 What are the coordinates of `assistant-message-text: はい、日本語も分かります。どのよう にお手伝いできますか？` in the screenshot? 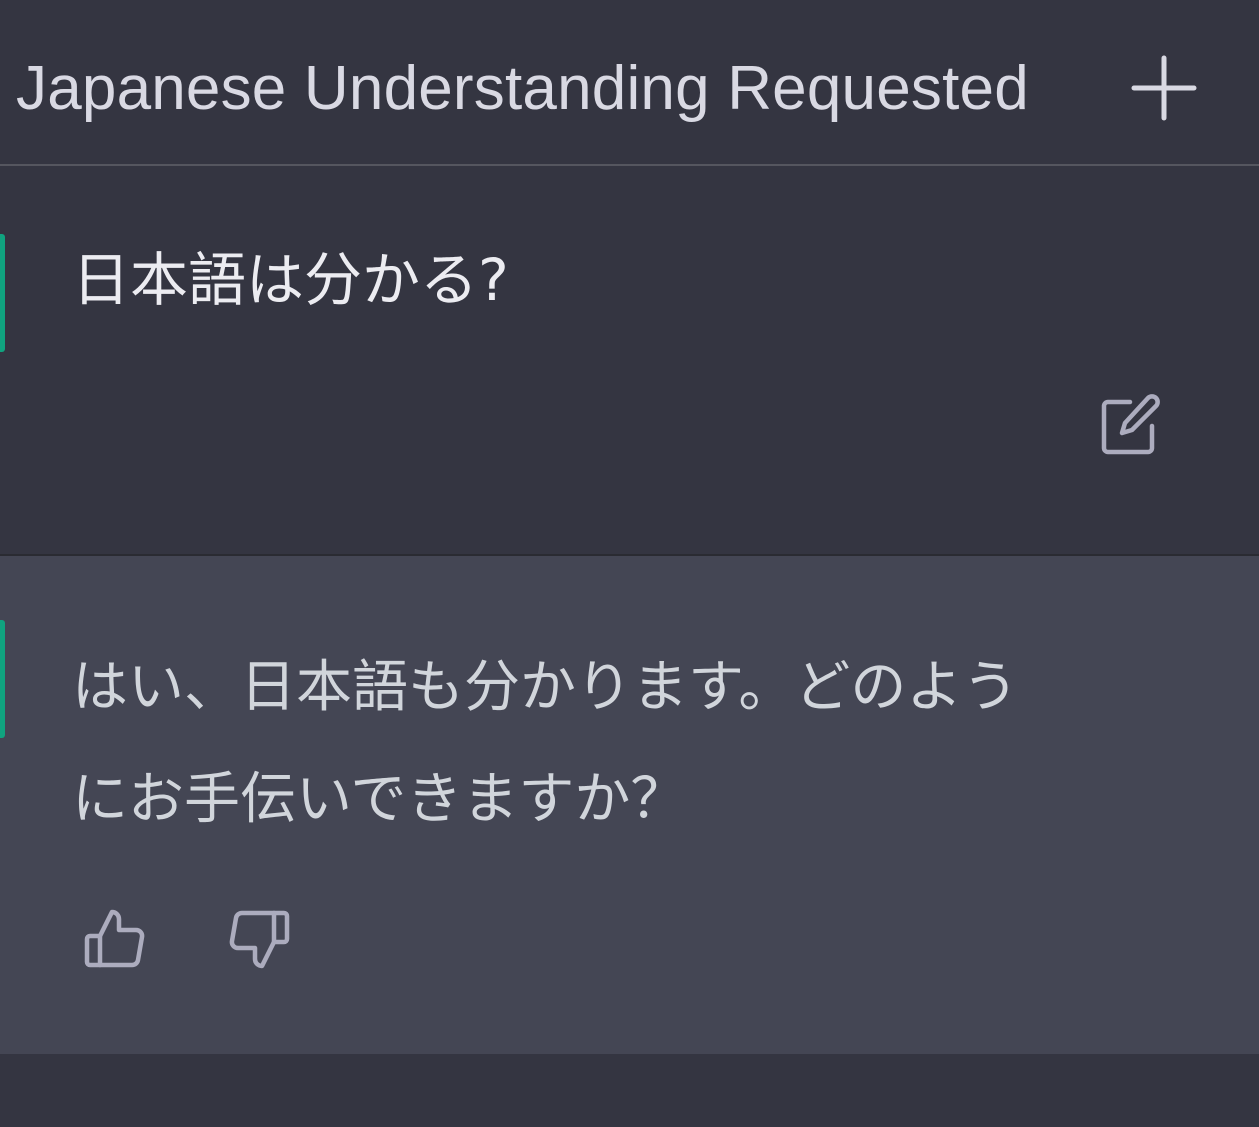 It's located at (545, 744).